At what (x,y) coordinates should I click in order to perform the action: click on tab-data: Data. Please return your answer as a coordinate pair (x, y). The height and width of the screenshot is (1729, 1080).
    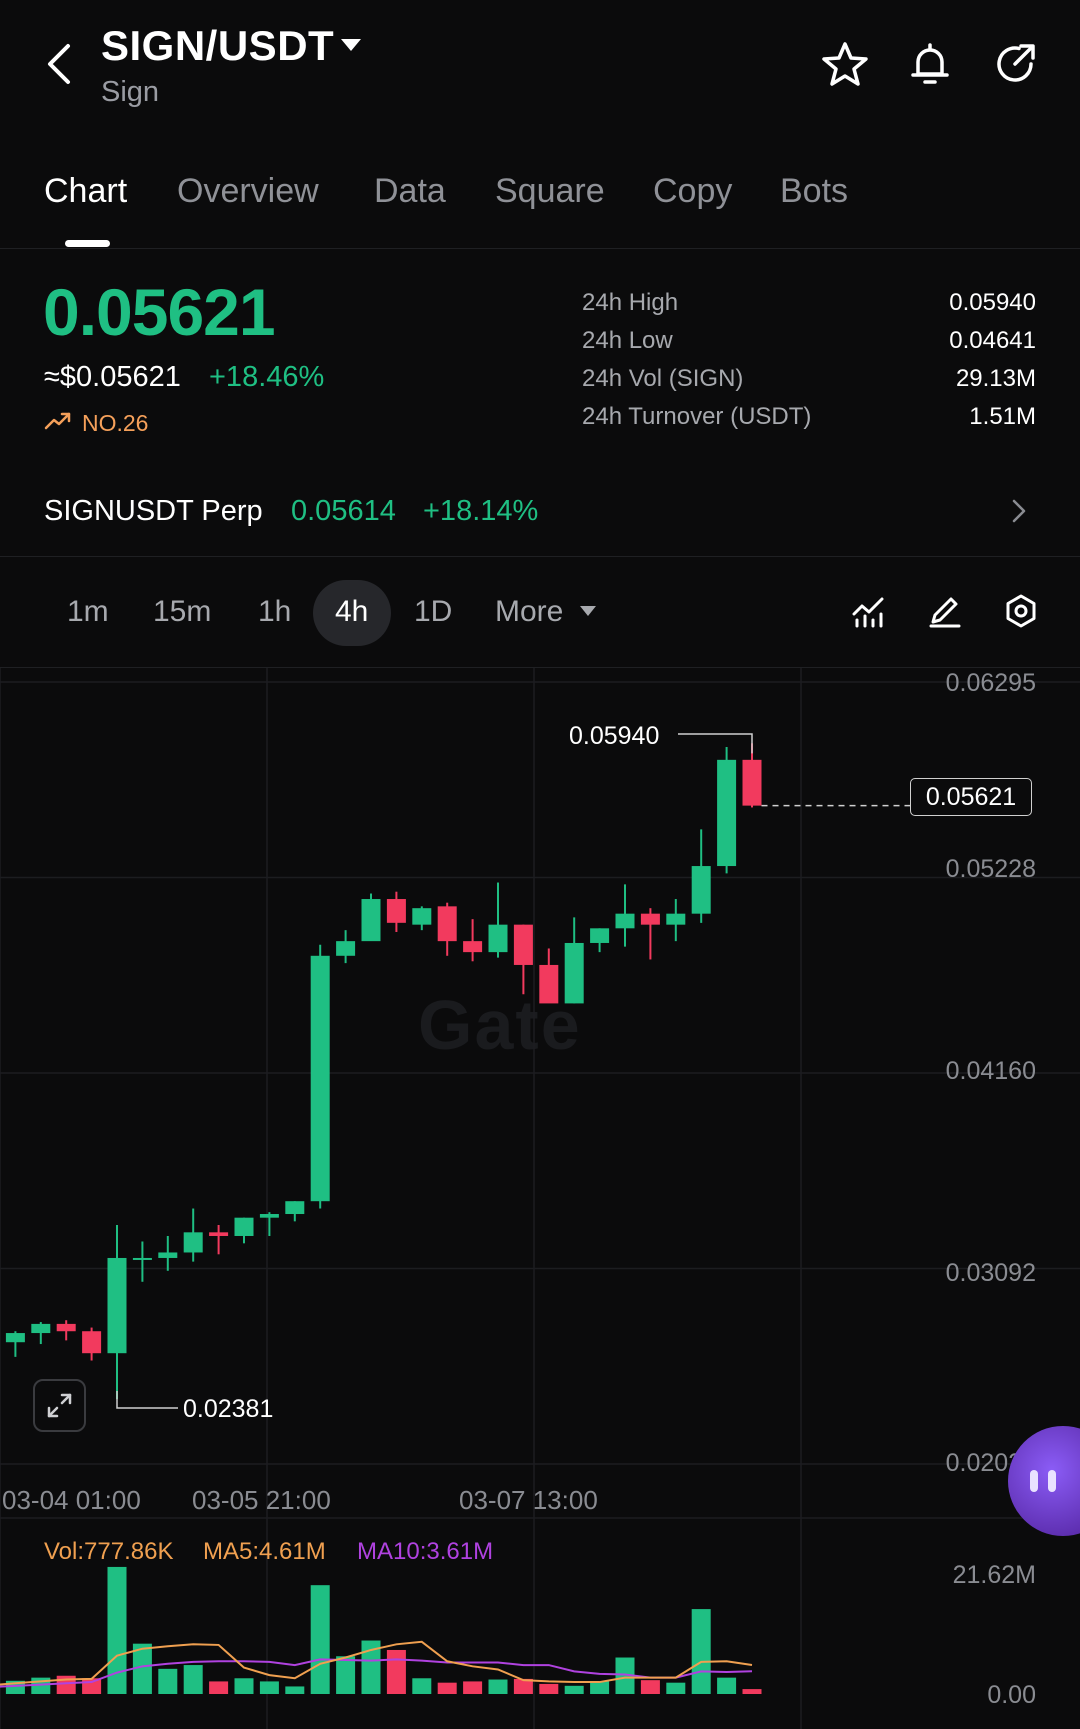
    Looking at the image, I should click on (410, 191).